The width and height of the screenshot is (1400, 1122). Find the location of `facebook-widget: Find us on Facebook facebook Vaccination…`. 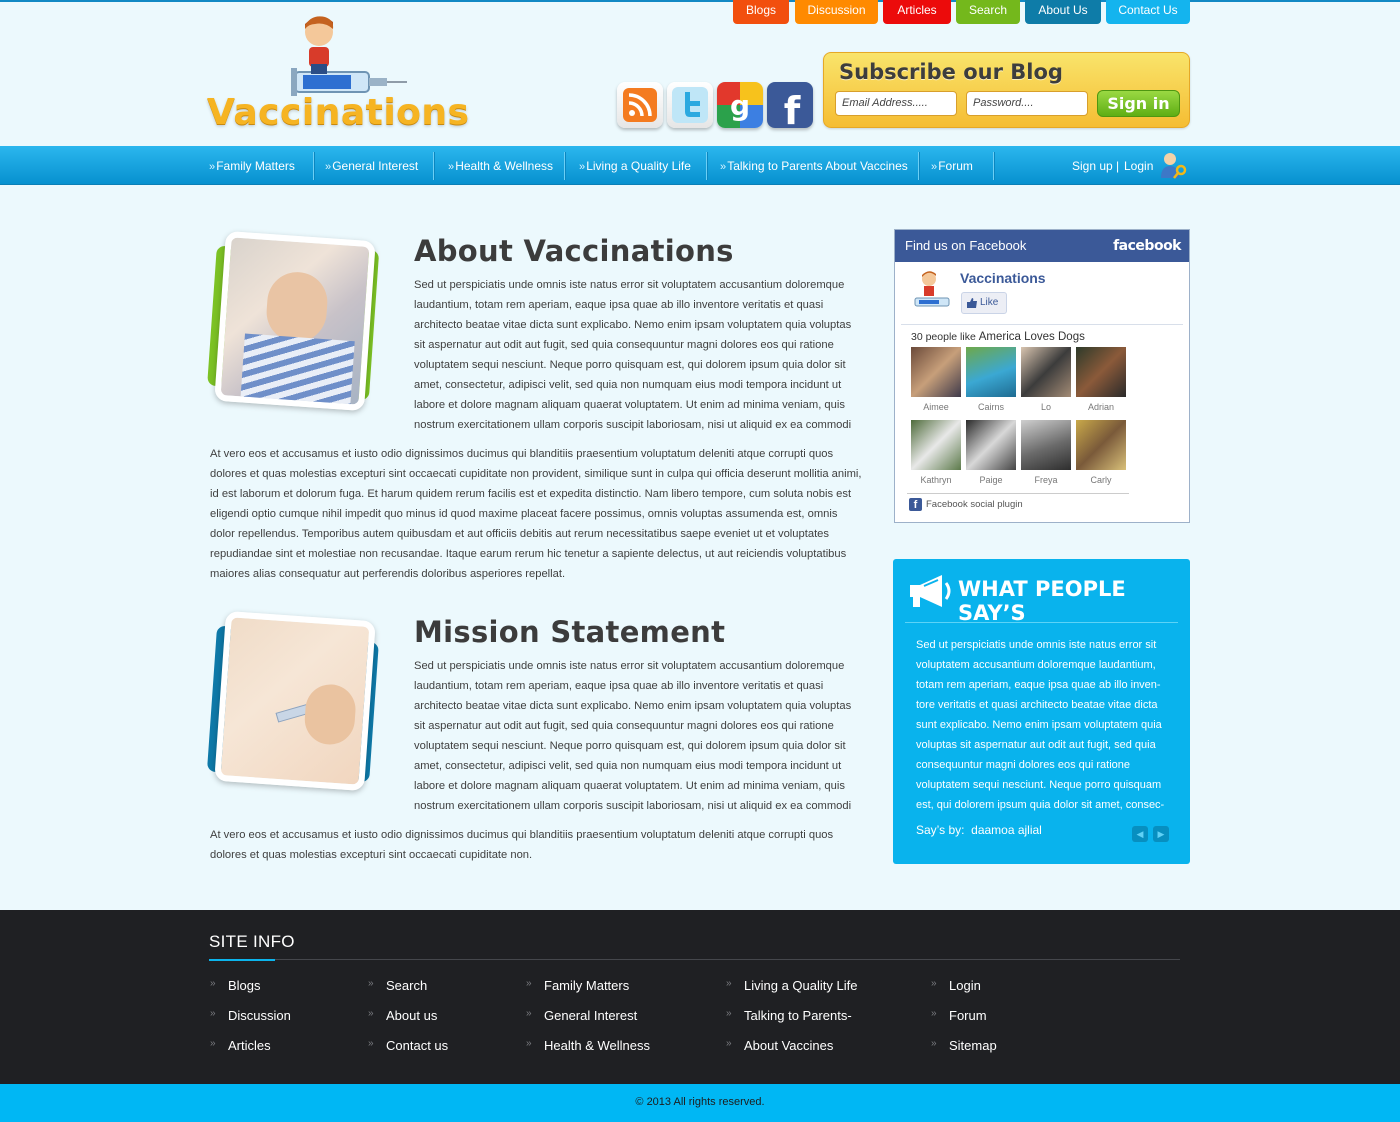

facebook-widget: Find us on Facebook facebook Vaccination… is located at coordinates (1042, 376).